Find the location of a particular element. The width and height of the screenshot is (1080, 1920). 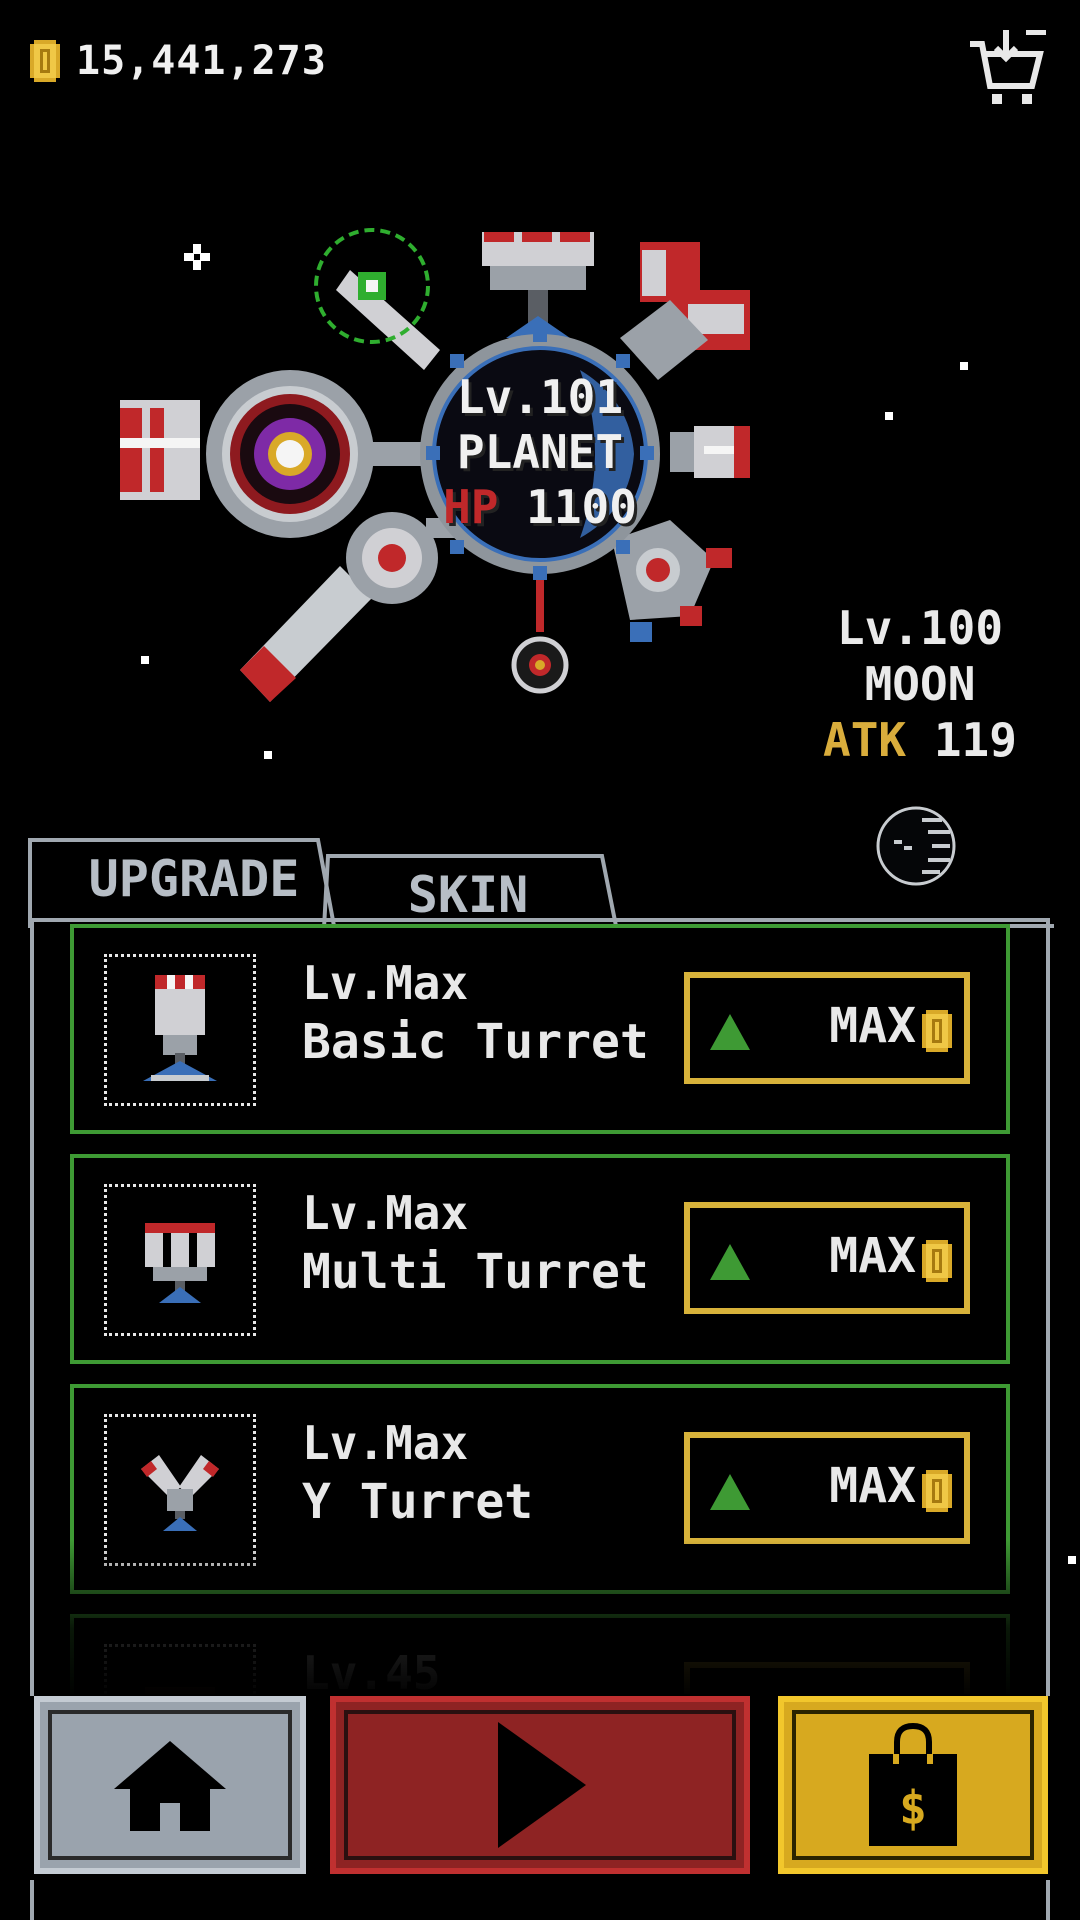

upgrade-card-basic-turret: Lv.Max Basic Turret MAX is located at coordinates (540, 1029).